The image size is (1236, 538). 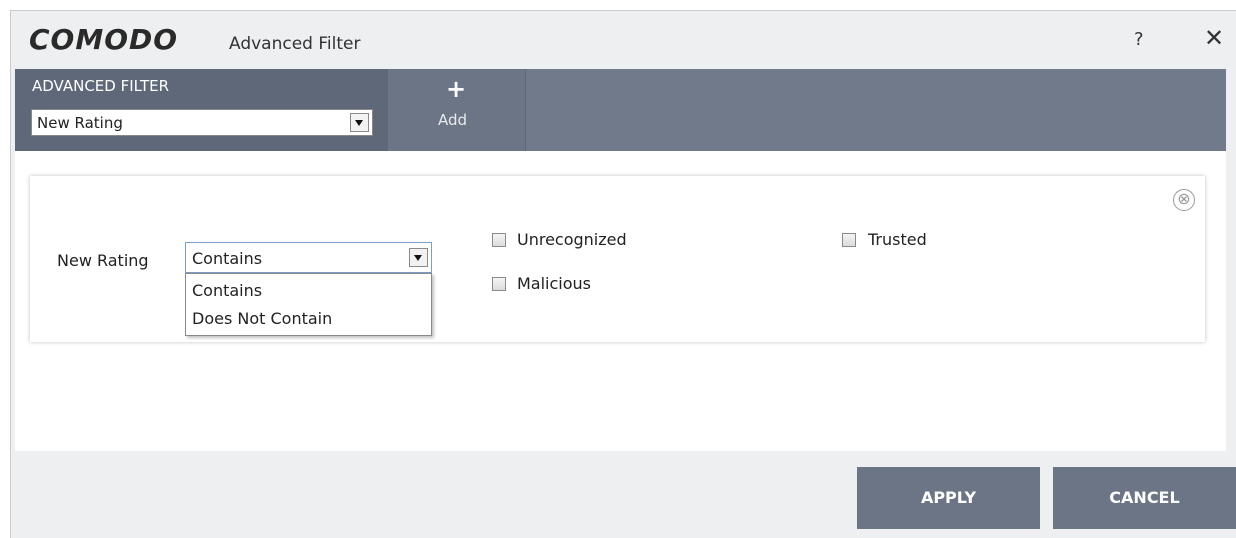 What do you see at coordinates (897, 239) in the screenshot?
I see `checkbox-trusted-label: Trusted` at bounding box center [897, 239].